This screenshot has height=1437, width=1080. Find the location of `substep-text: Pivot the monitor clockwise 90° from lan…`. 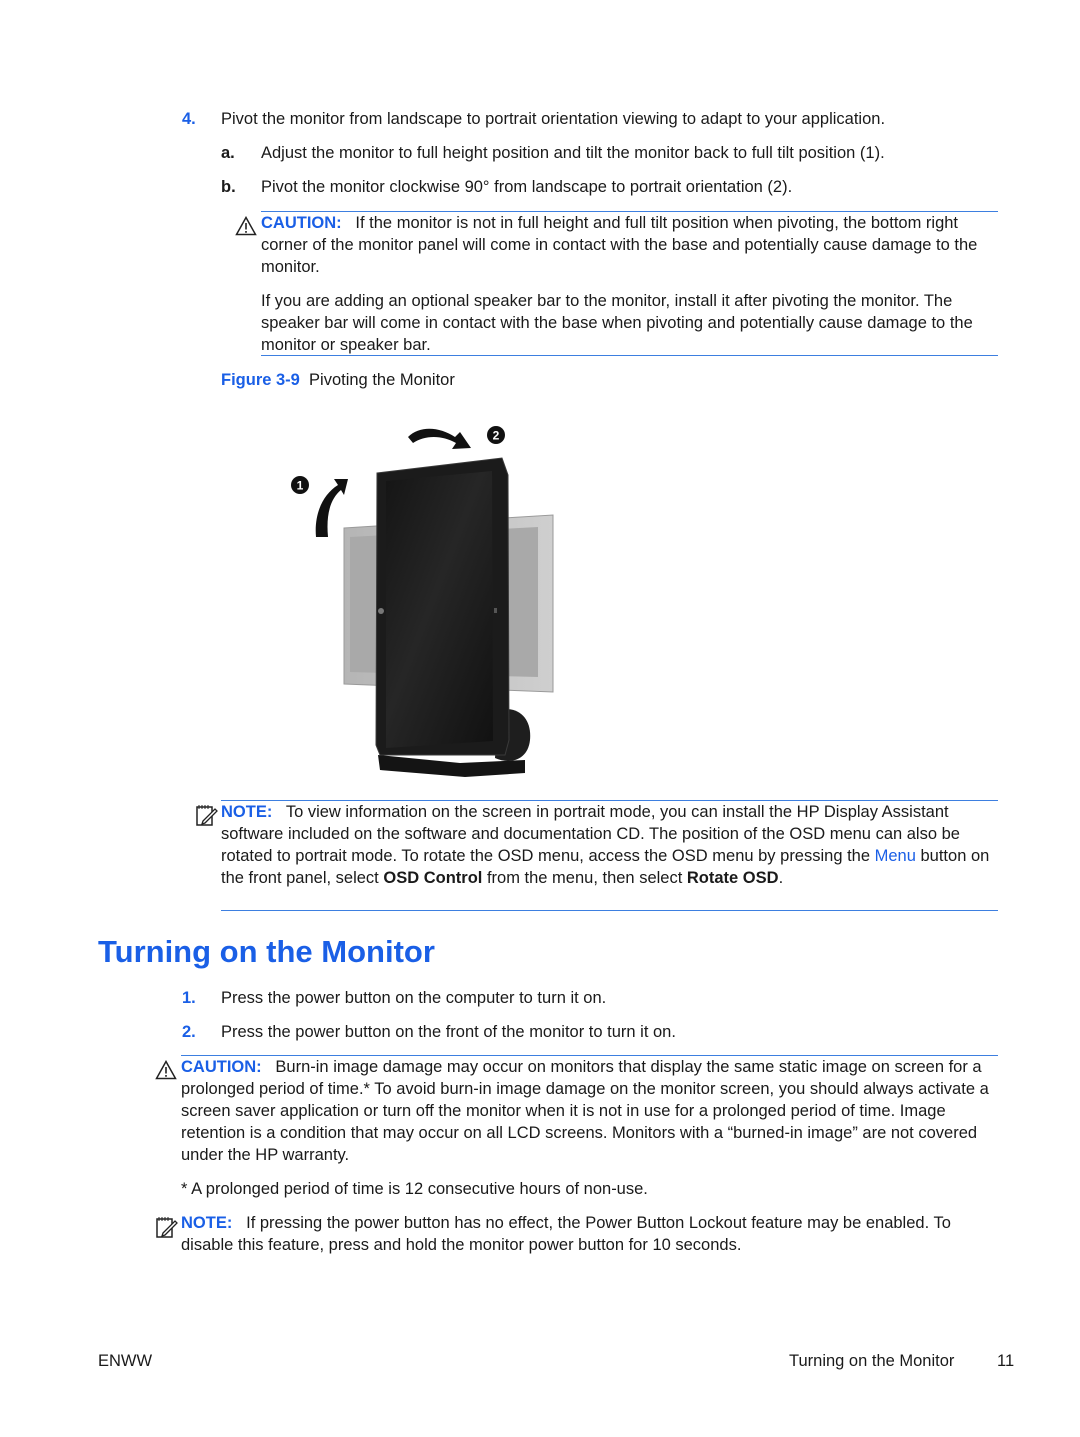

substep-text: Pivot the monitor clockwise 90° from lan… is located at coordinates (527, 187).